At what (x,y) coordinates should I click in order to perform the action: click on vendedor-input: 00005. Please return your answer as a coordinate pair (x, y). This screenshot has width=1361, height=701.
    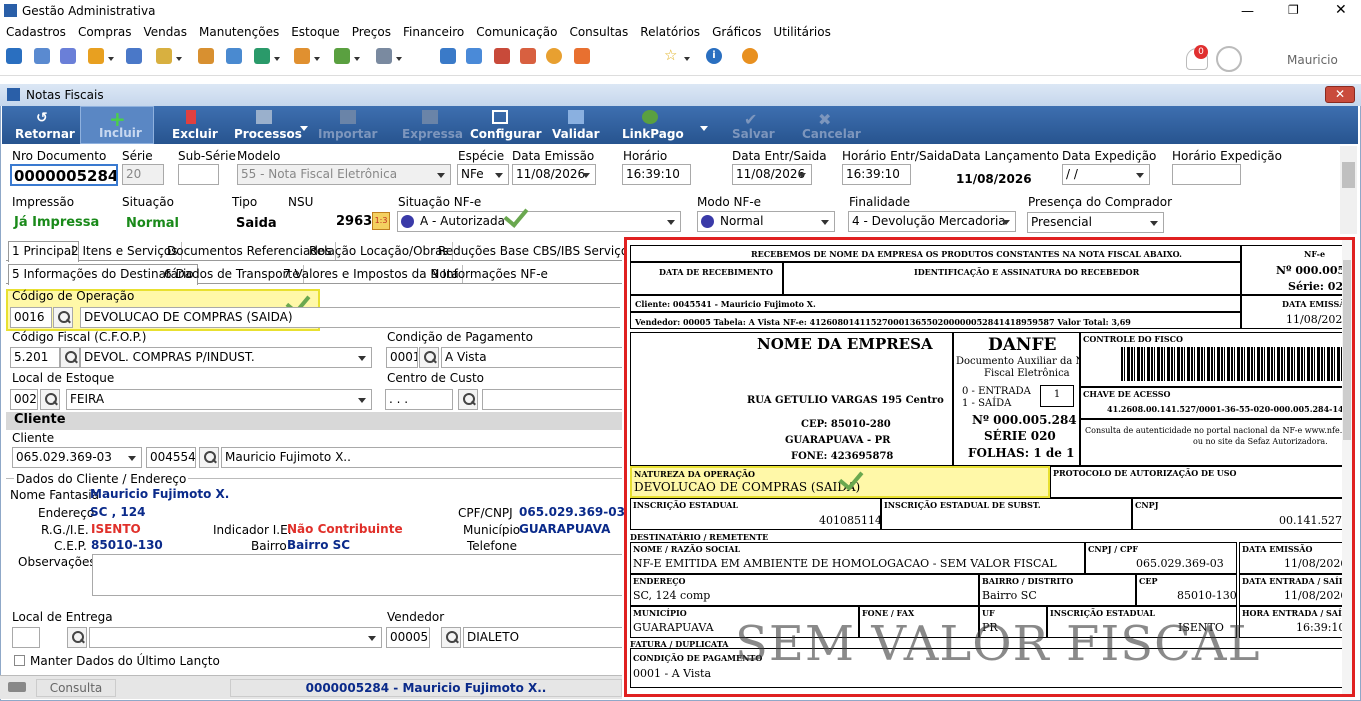
    Looking at the image, I should click on (408, 637).